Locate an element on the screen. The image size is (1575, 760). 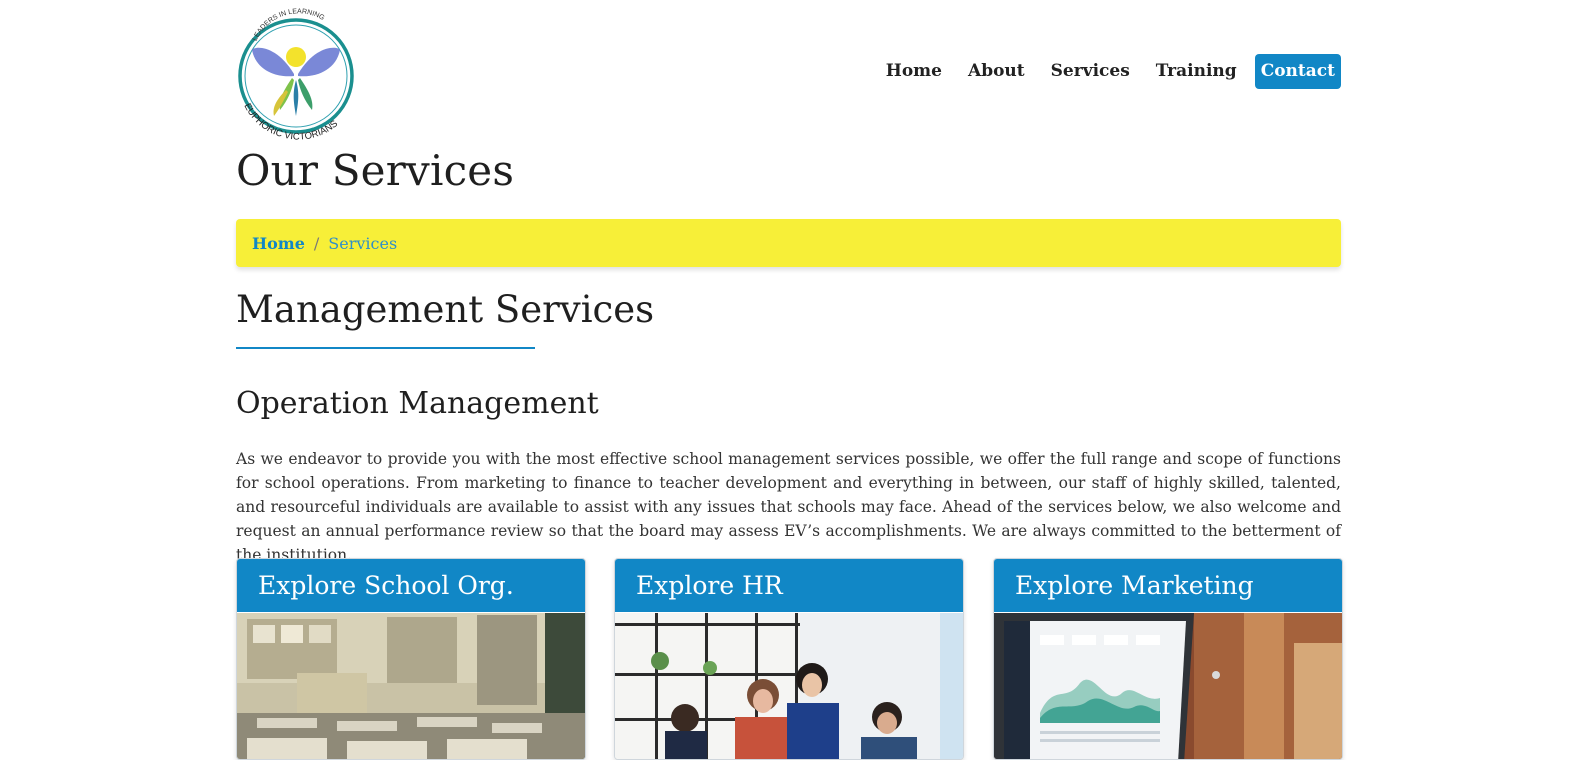
service-card-hr: Explore HR is located at coordinates (789, 659).